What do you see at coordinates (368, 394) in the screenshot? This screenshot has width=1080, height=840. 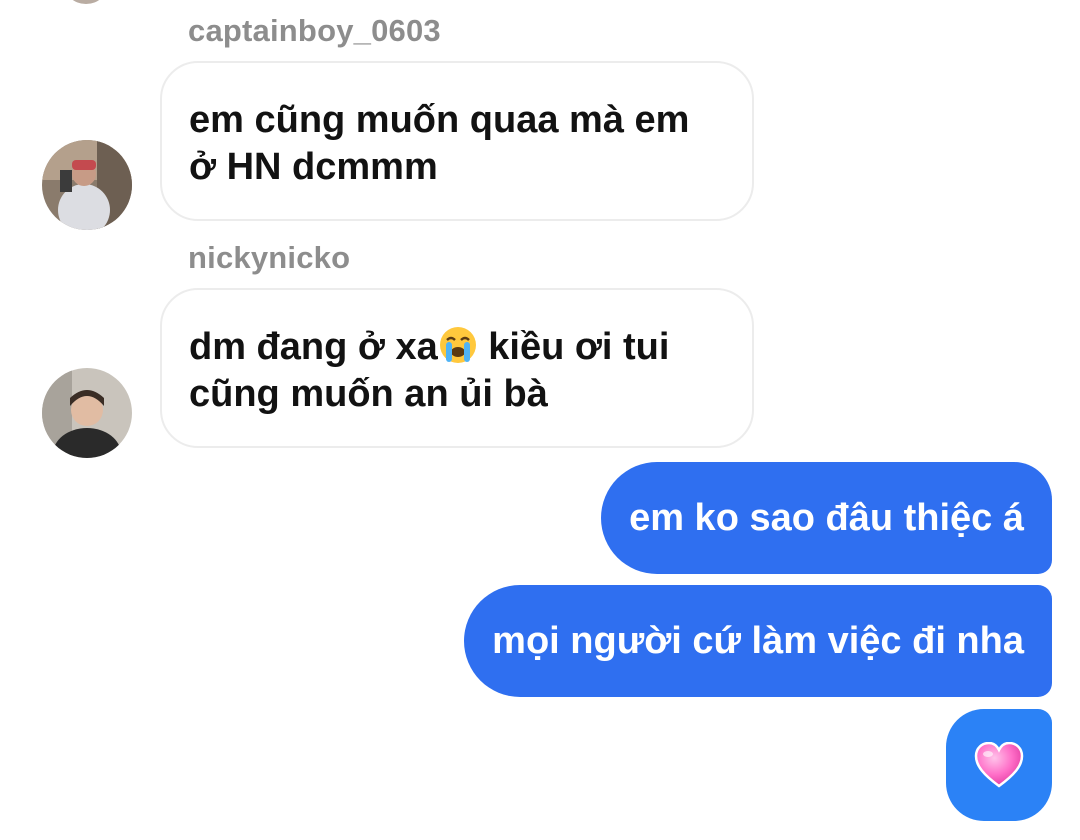 I see `message-text-line: cũng muốn an ủi bà` at bounding box center [368, 394].